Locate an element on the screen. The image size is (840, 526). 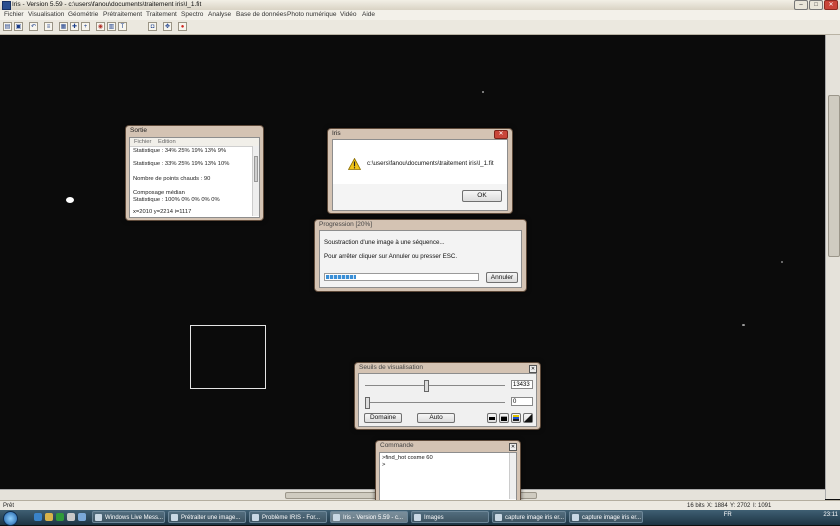
low-slider-track is located at coordinates (435, 402).